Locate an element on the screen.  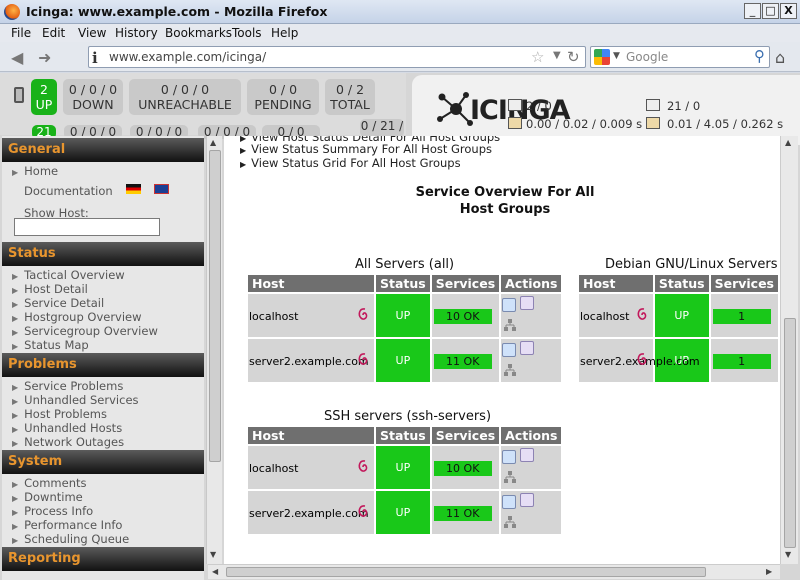
back-arrow-icon: ◀ is located at coordinates (17, 57).